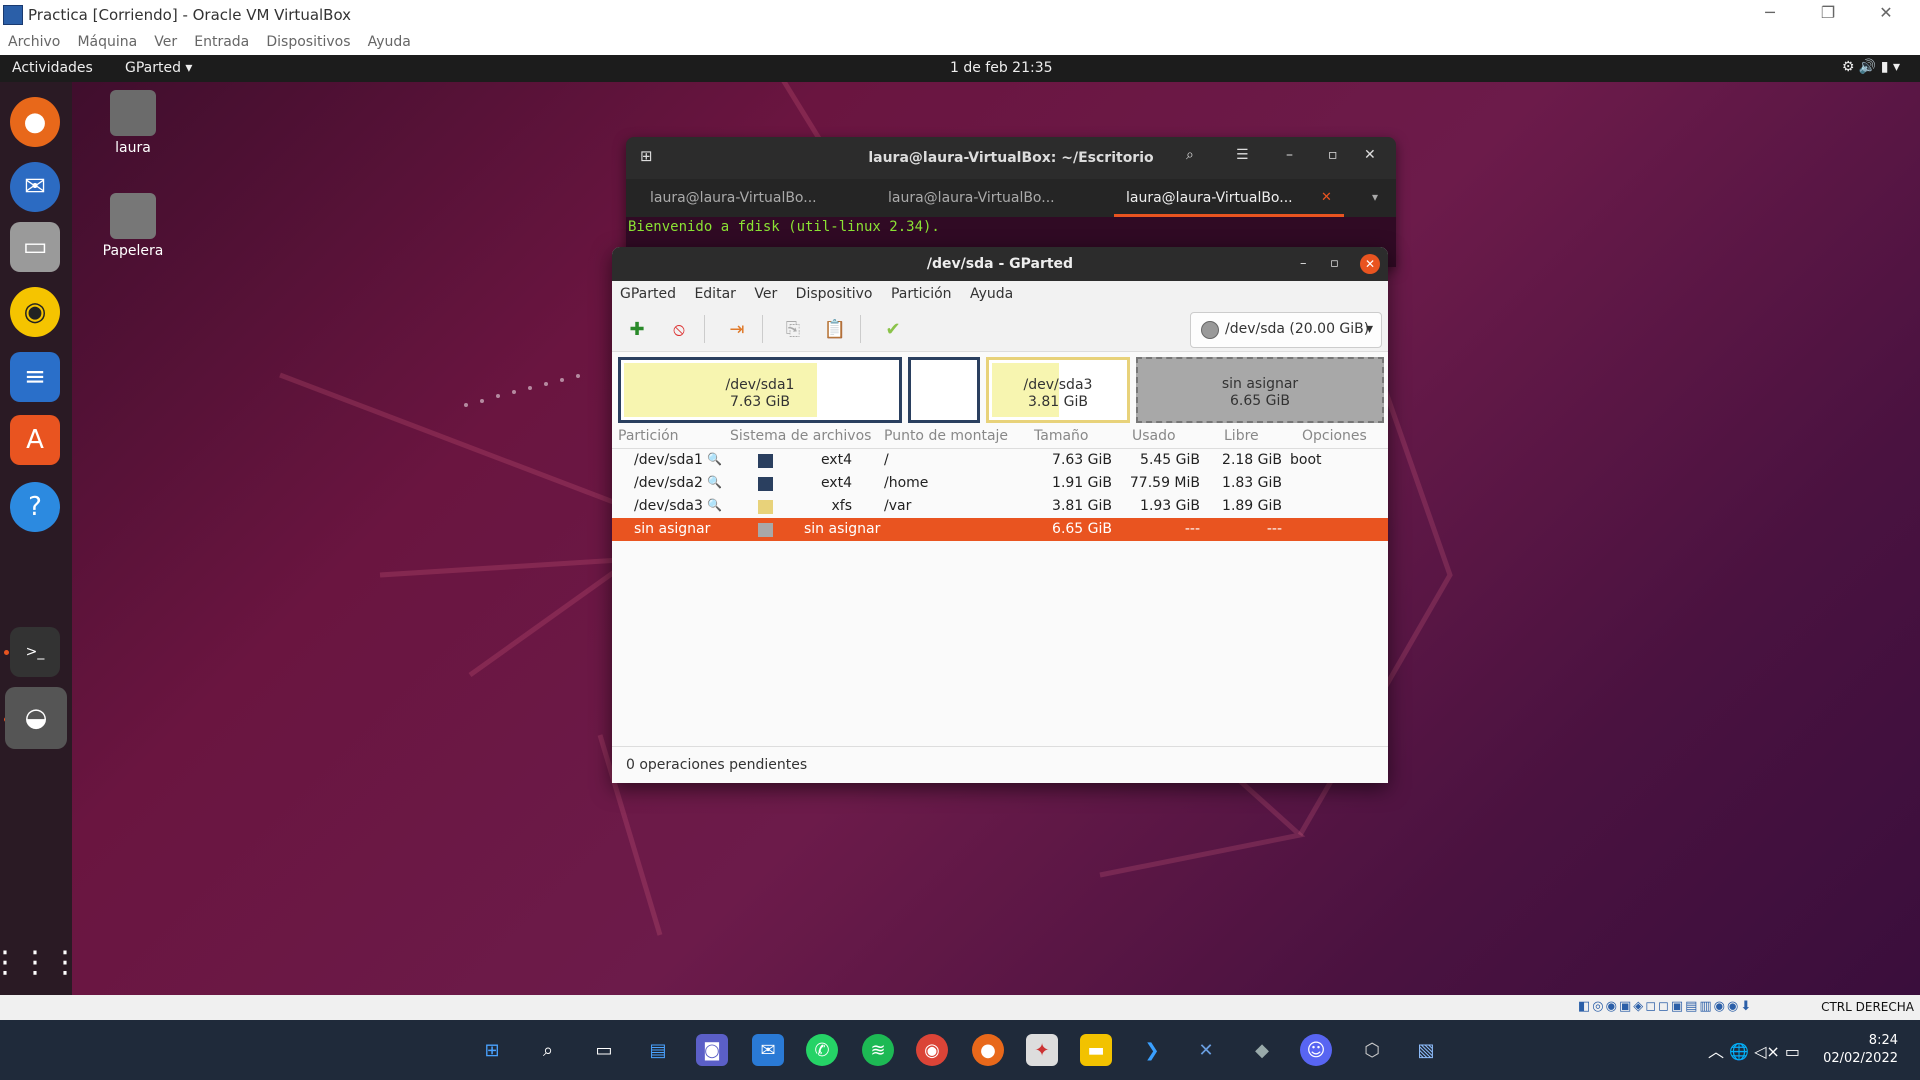 The image size is (1920, 1080). I want to click on clock: 1 de feb 21:35, so click(1001, 68).